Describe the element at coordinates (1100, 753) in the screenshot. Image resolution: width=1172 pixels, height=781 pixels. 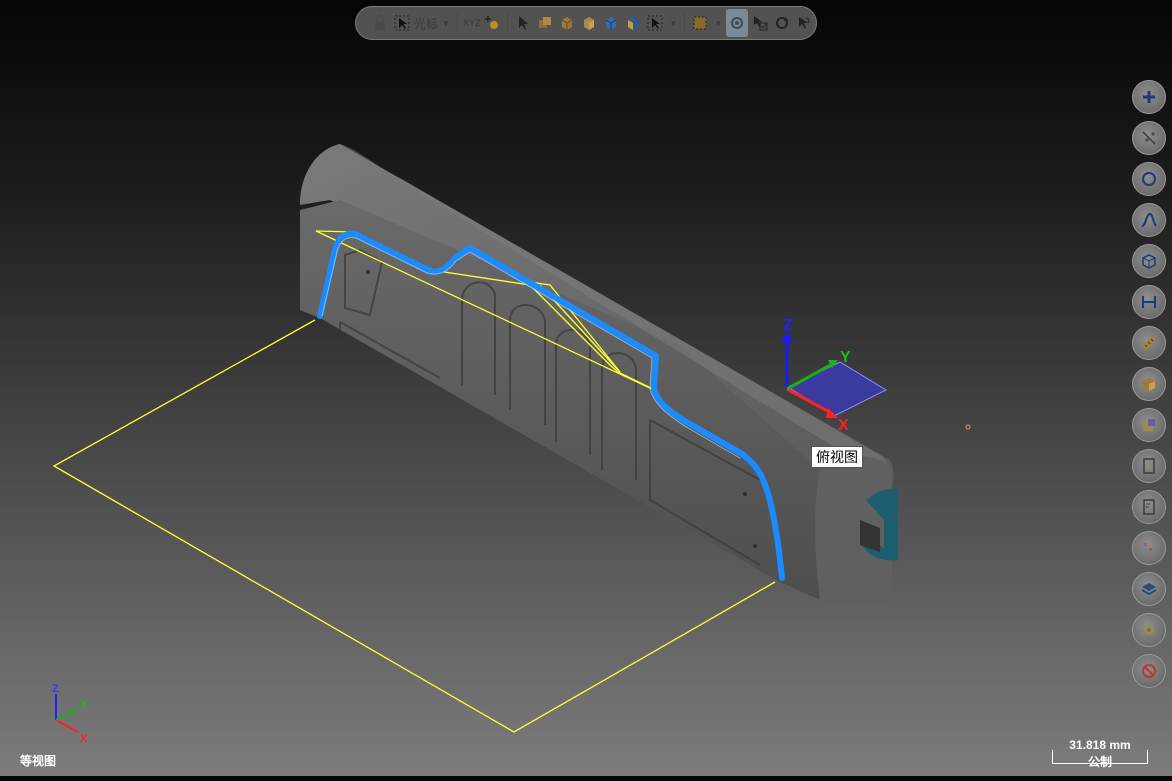
I see `scale-bar: 31.818 mm 公制` at that location.